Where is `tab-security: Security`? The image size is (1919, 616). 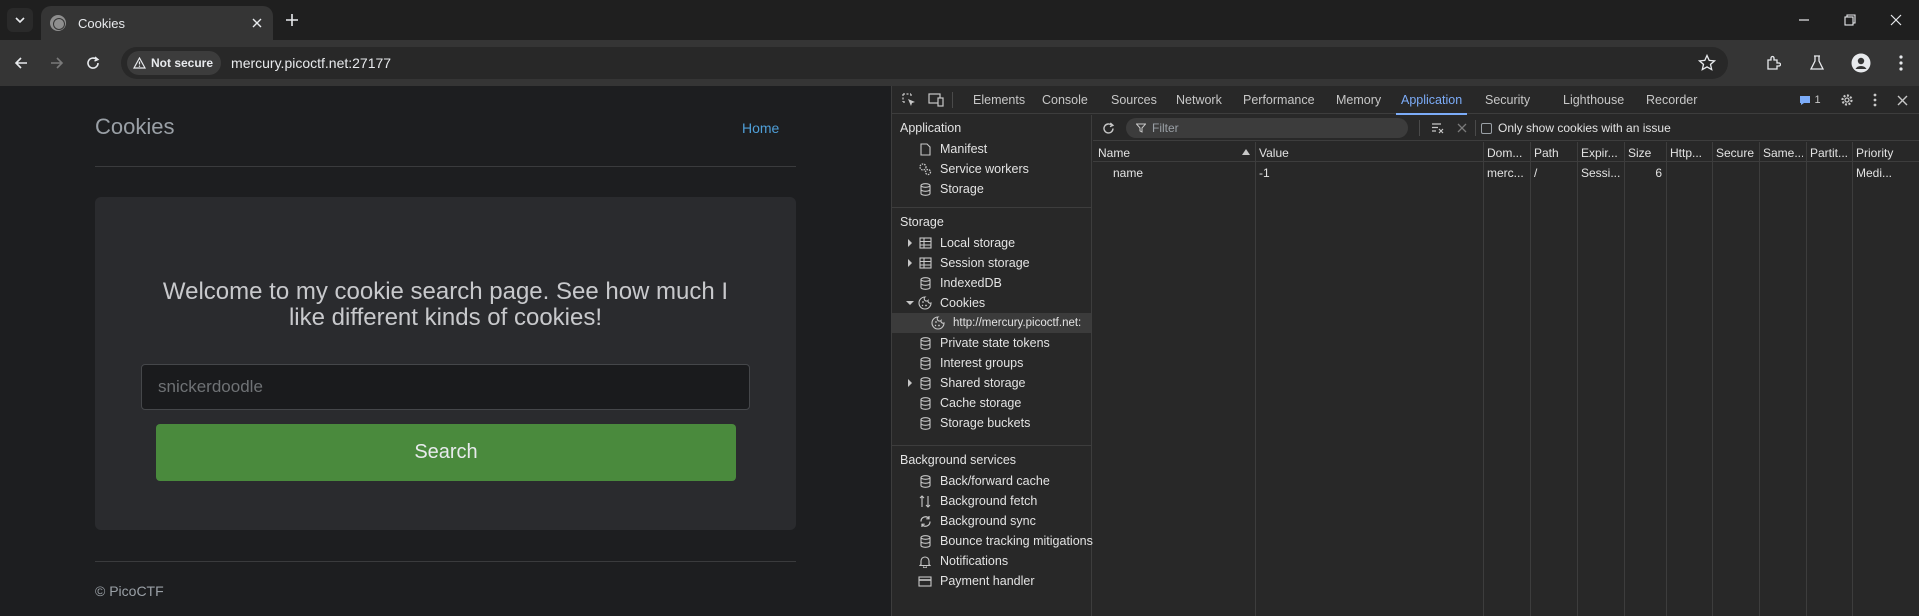 tab-security: Security is located at coordinates (1507, 100).